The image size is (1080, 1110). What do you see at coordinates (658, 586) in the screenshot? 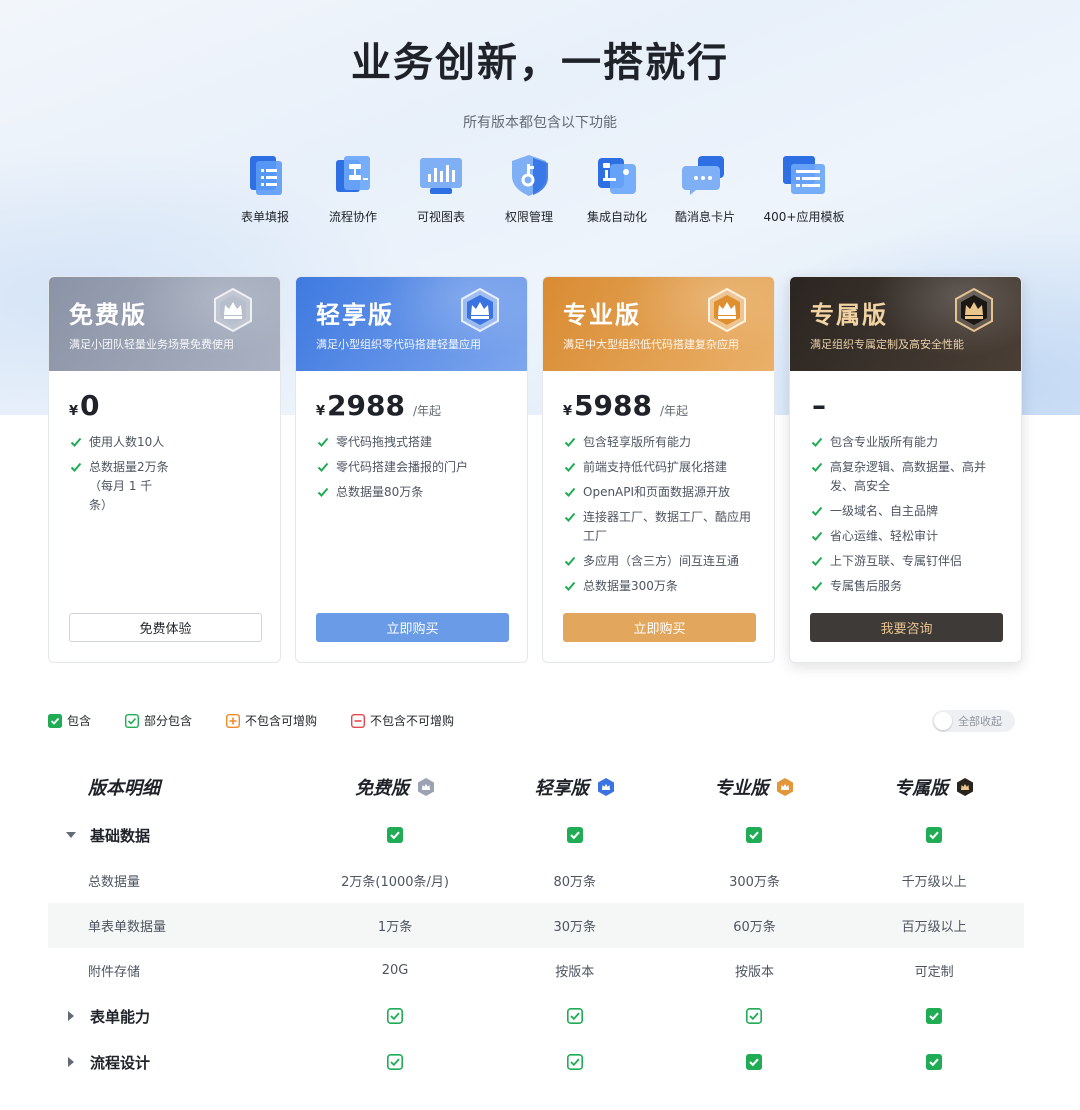
I see `plan-feature: 总数据量300万条` at bounding box center [658, 586].